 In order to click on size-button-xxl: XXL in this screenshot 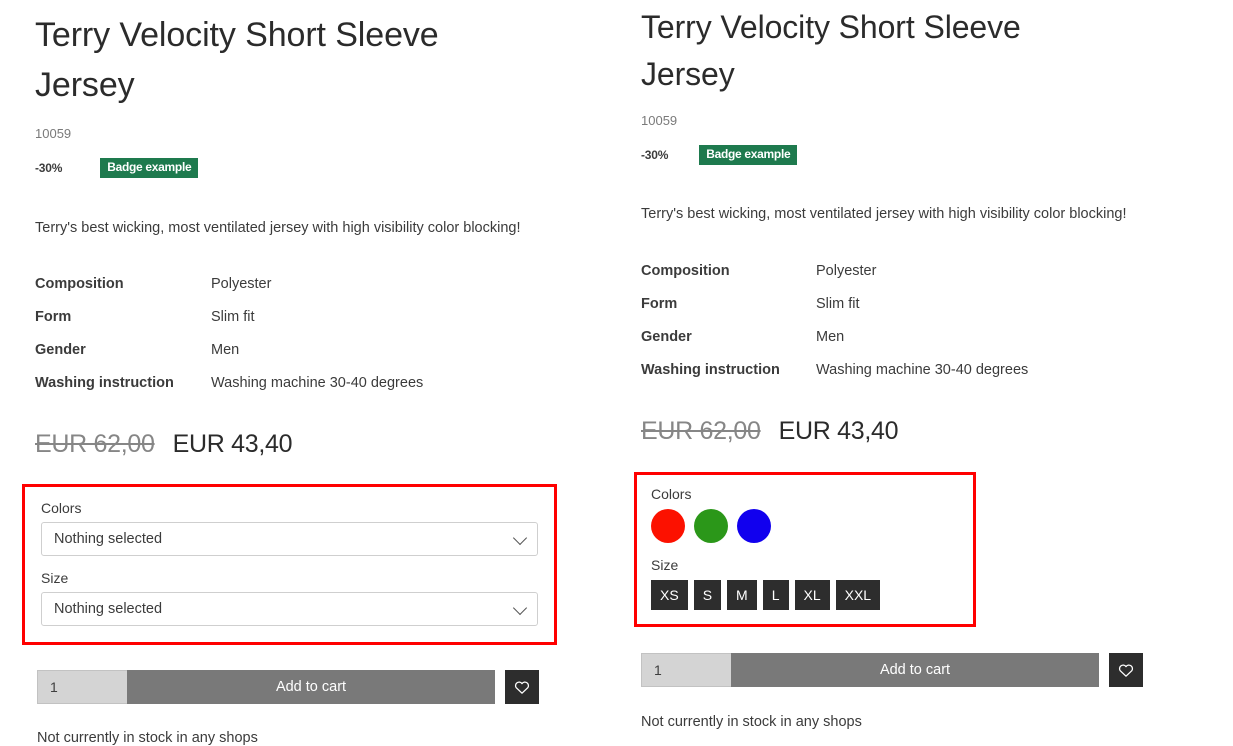, I will do `click(858, 595)`.